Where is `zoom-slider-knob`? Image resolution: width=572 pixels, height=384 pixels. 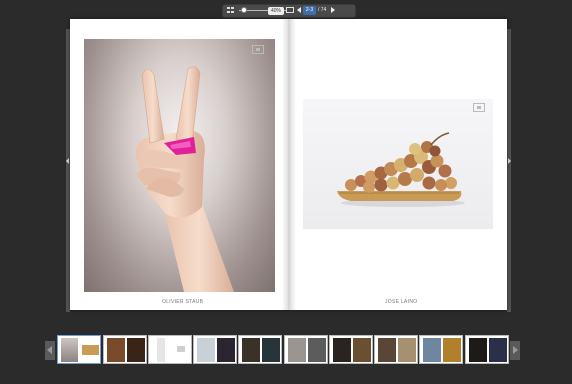 zoom-slider-knob is located at coordinates (244, 10).